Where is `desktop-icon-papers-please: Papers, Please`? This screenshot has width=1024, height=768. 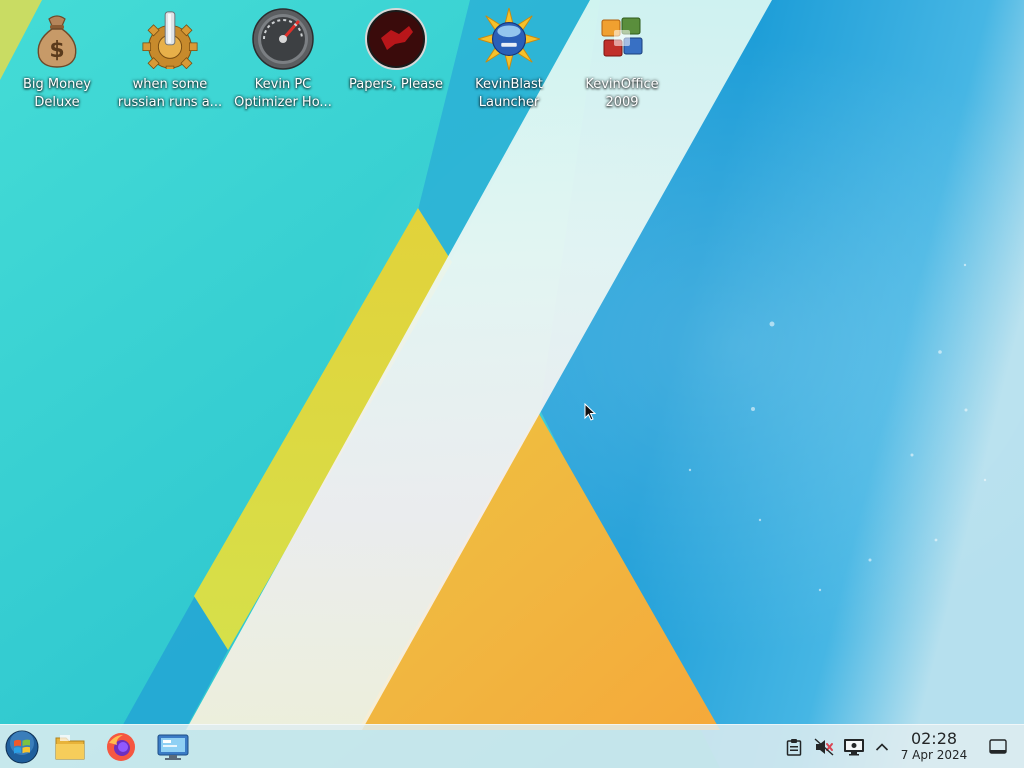
desktop-icon-papers-please: Papers, Please is located at coordinates (396, 51).